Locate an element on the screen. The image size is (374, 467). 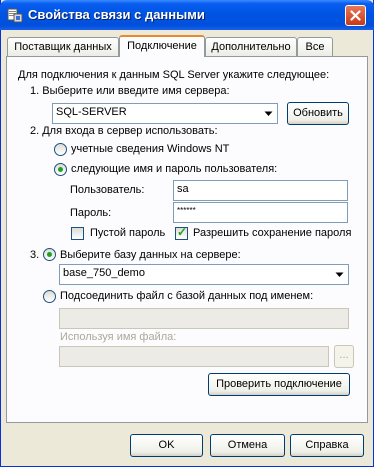
tab-connection-label: Подключение is located at coordinates (162, 46).